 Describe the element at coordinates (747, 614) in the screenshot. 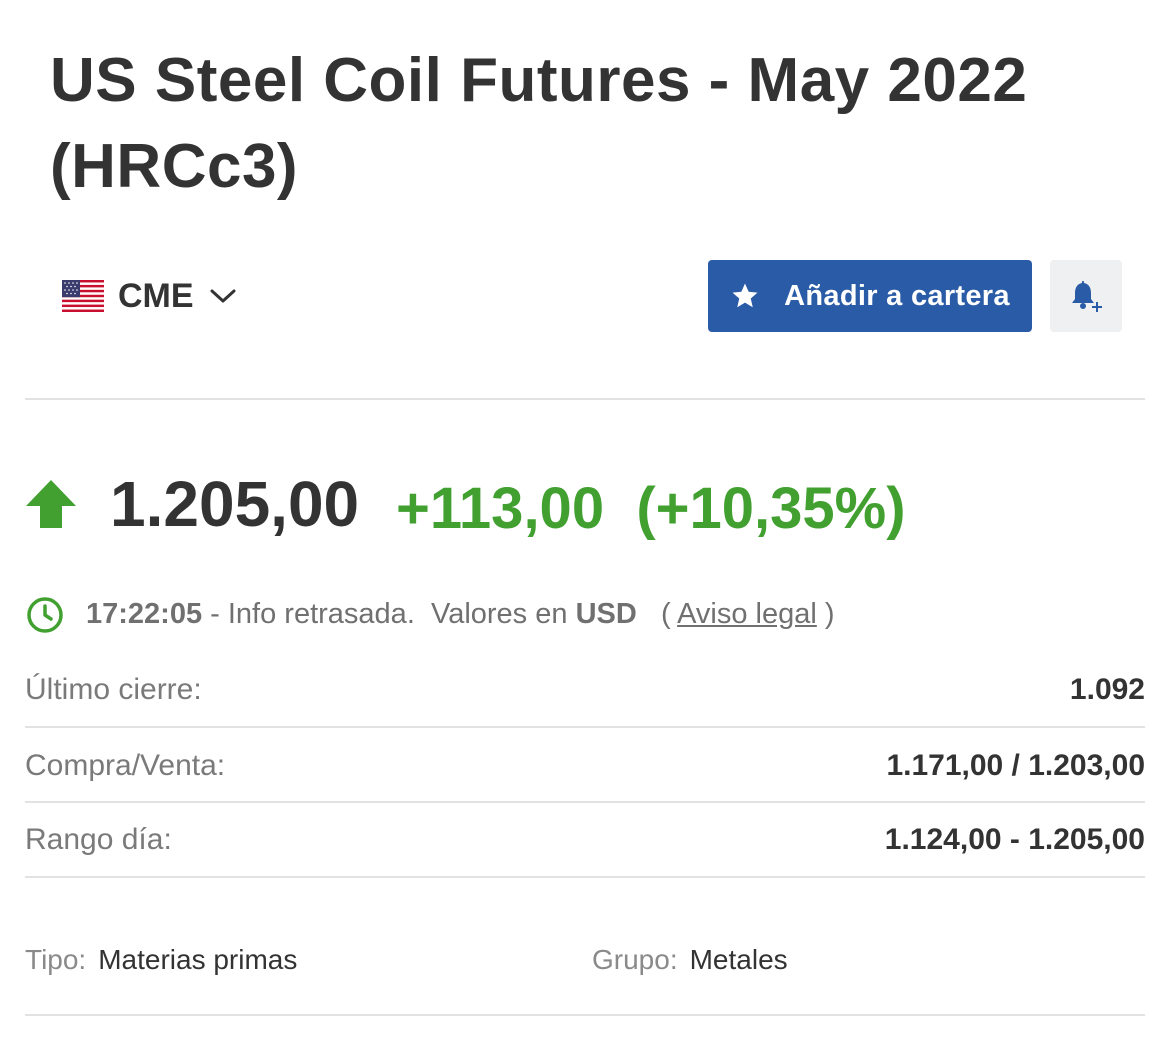

I see `legal-notice-link: Aviso legal` at that location.